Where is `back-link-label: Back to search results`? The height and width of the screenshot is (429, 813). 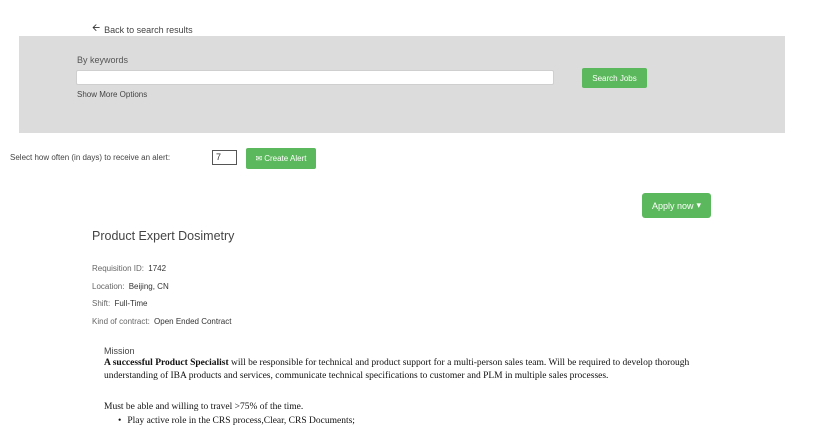
back-link-label: Back to search results is located at coordinates (148, 29).